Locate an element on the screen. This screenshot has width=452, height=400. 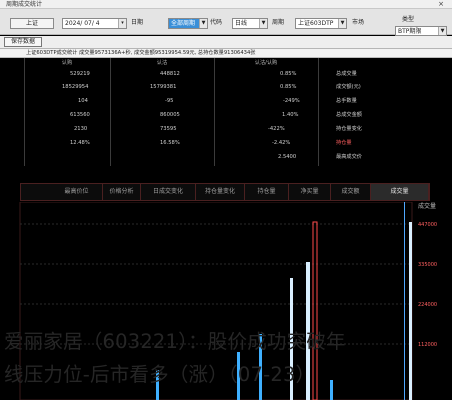
date-label: 日期 is located at coordinates (137, 22).